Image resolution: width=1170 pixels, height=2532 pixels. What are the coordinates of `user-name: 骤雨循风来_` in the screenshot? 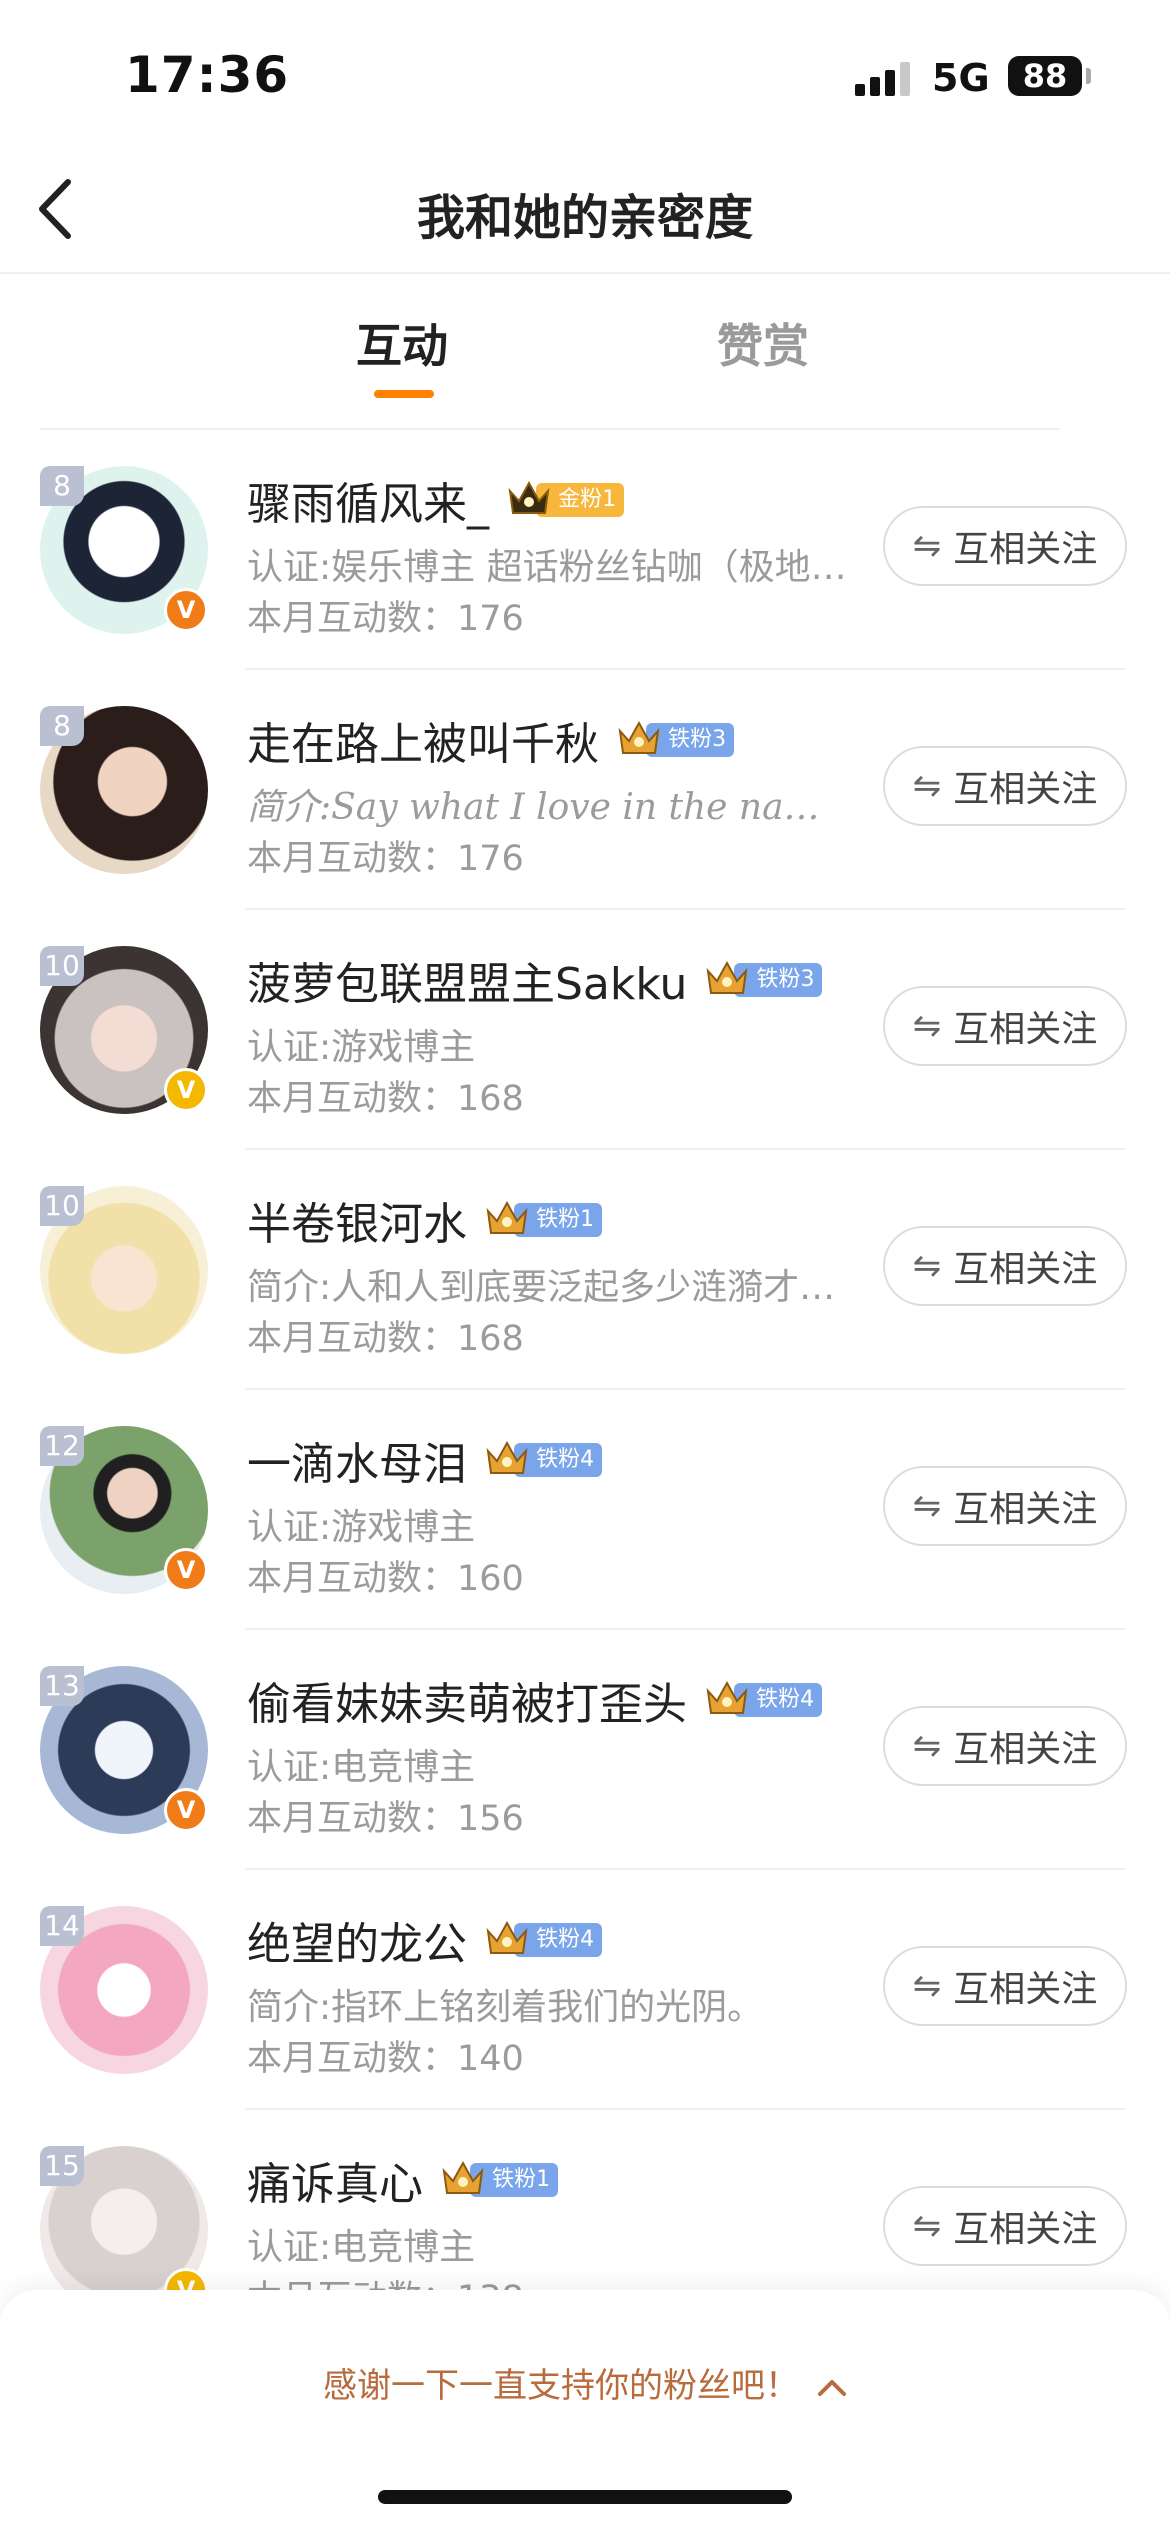 It's located at (368, 504).